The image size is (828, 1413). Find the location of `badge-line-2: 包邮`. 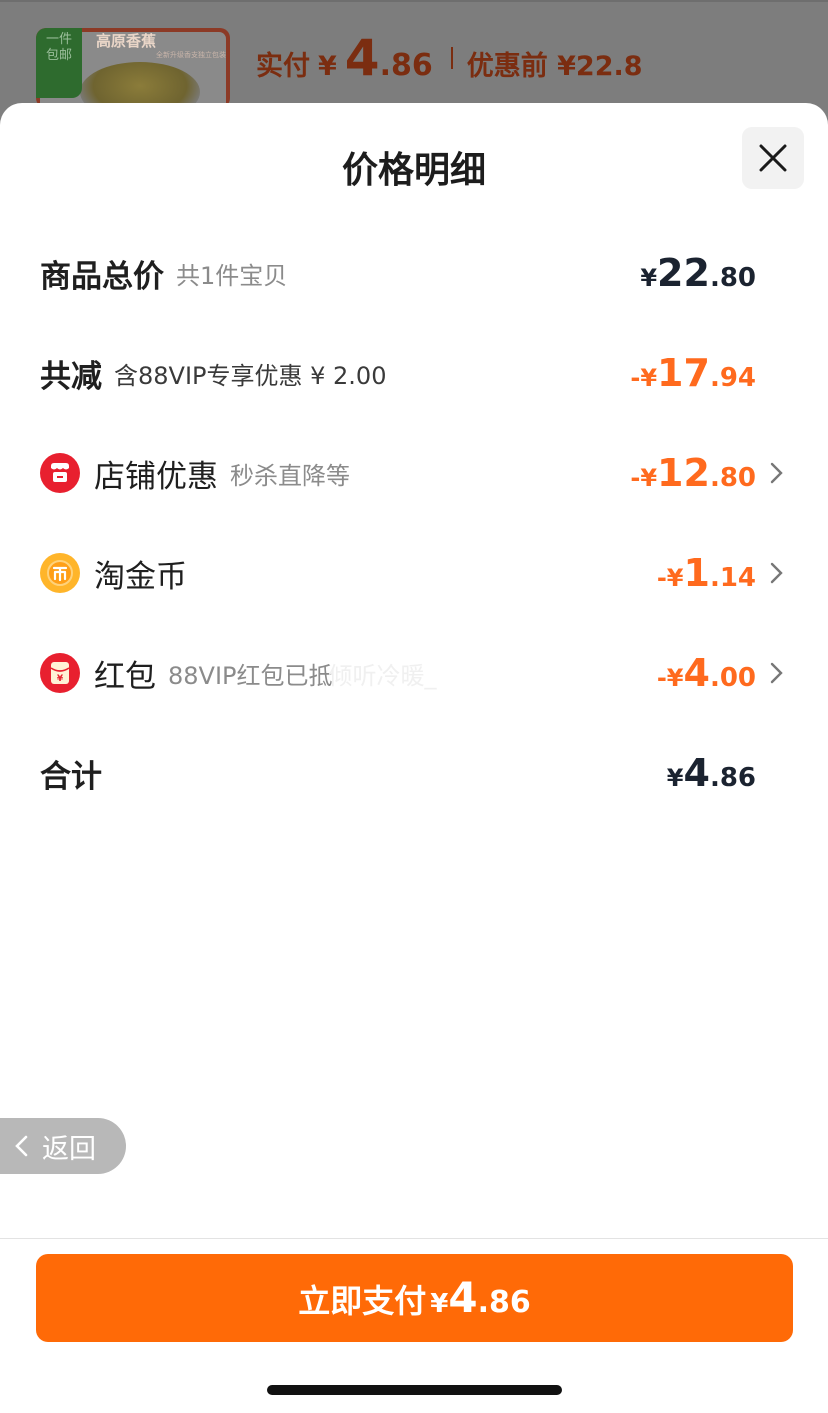

badge-line-2: 包邮 is located at coordinates (58, 55).